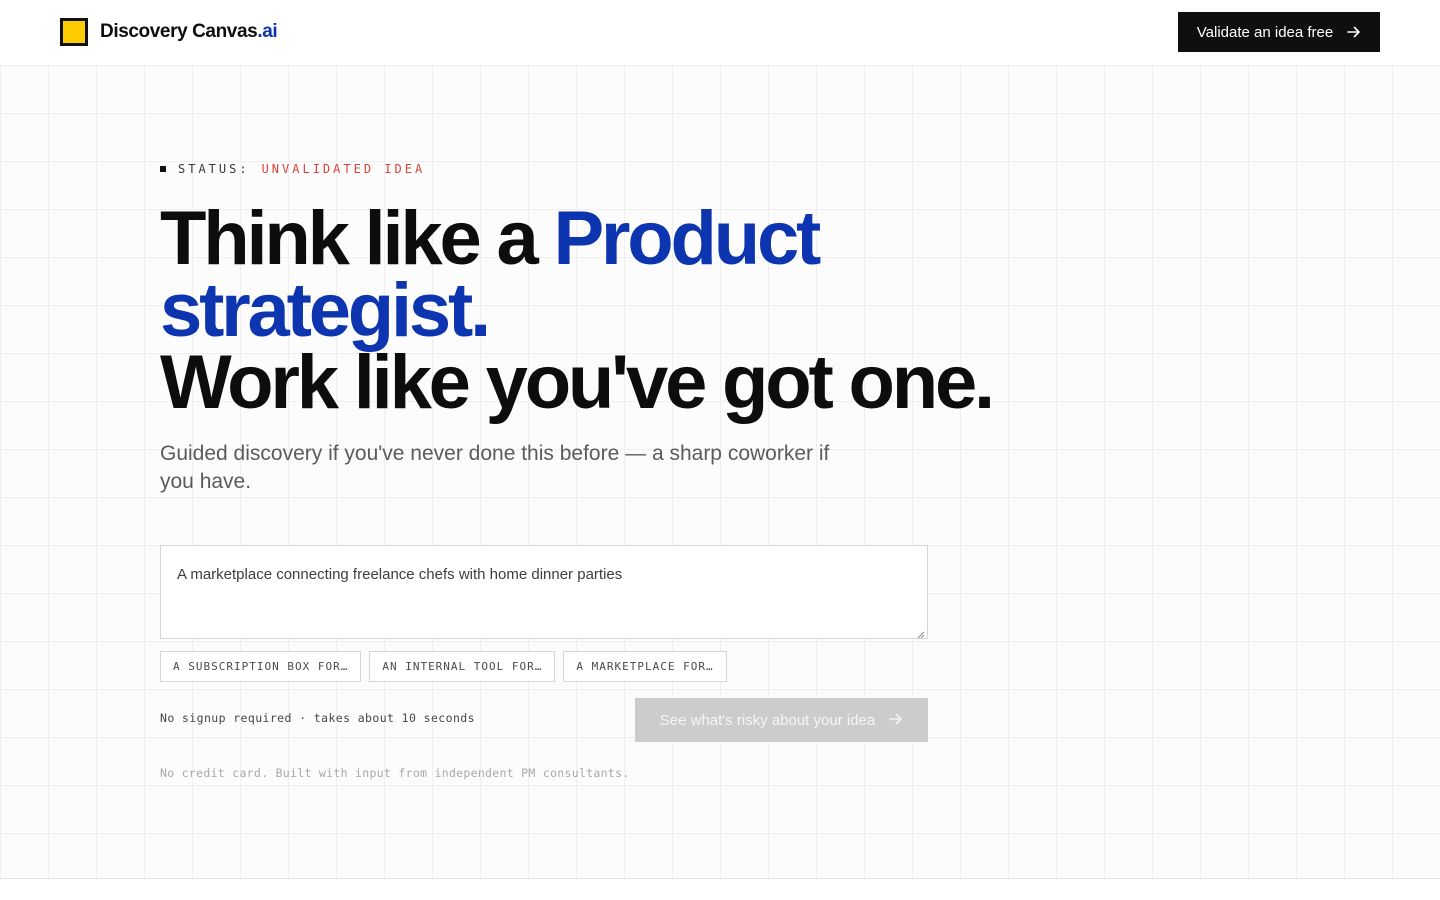 The image size is (1440, 900). I want to click on brand-logo: Discovery Canvas.ai, so click(169, 32).